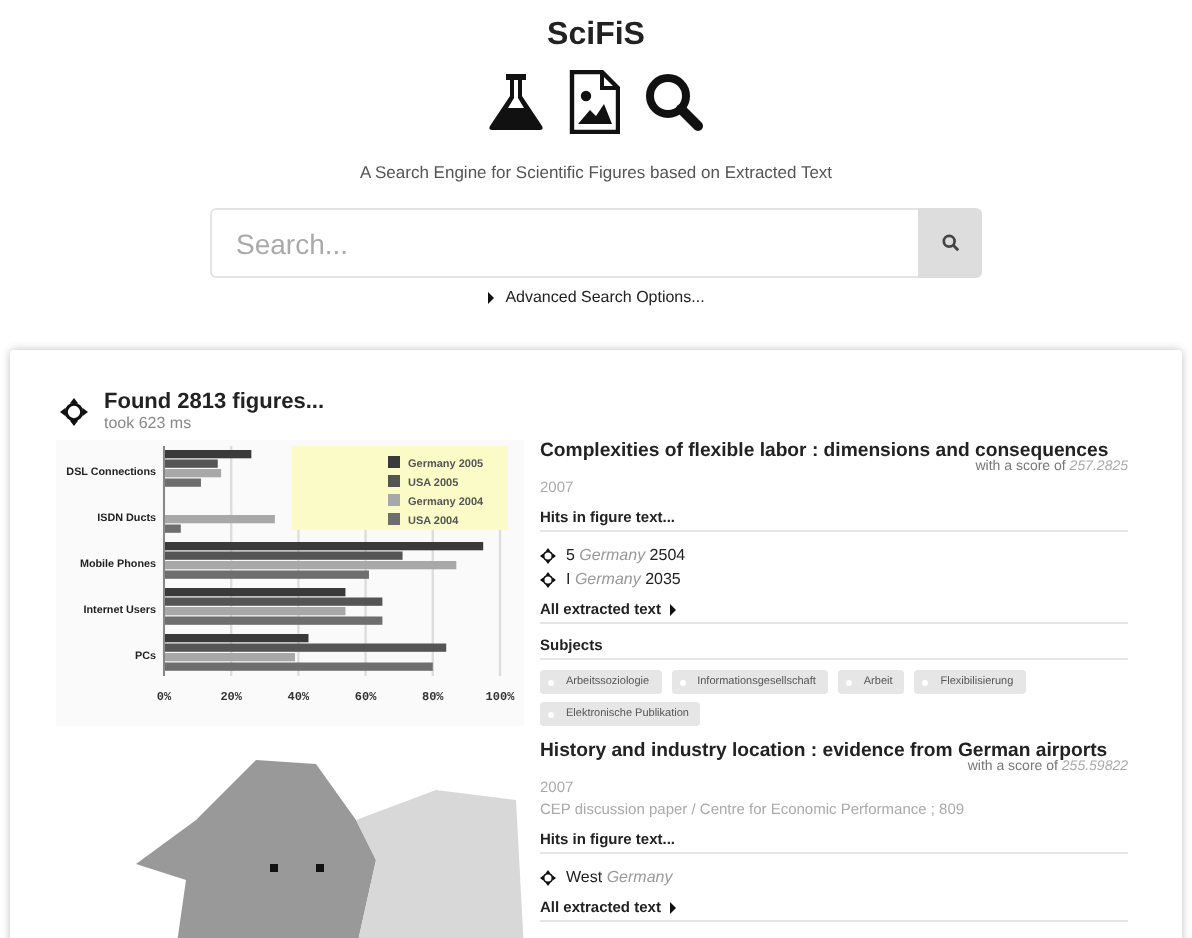 This screenshot has width=1192, height=938. What do you see at coordinates (619, 877) in the screenshot?
I see `hit-text: West Germany` at bounding box center [619, 877].